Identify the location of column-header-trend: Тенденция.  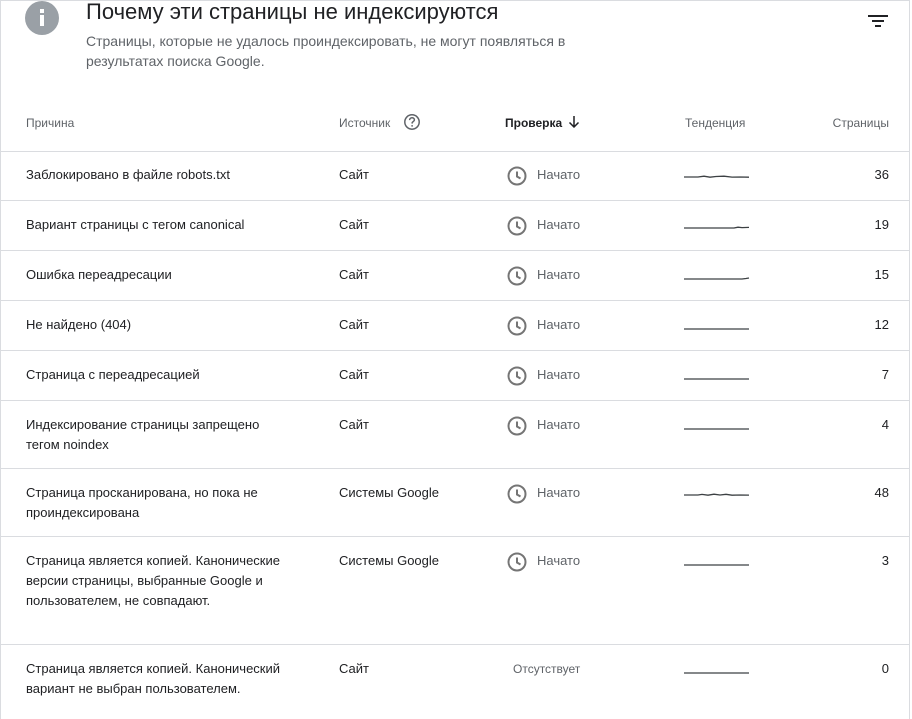
(715, 123).